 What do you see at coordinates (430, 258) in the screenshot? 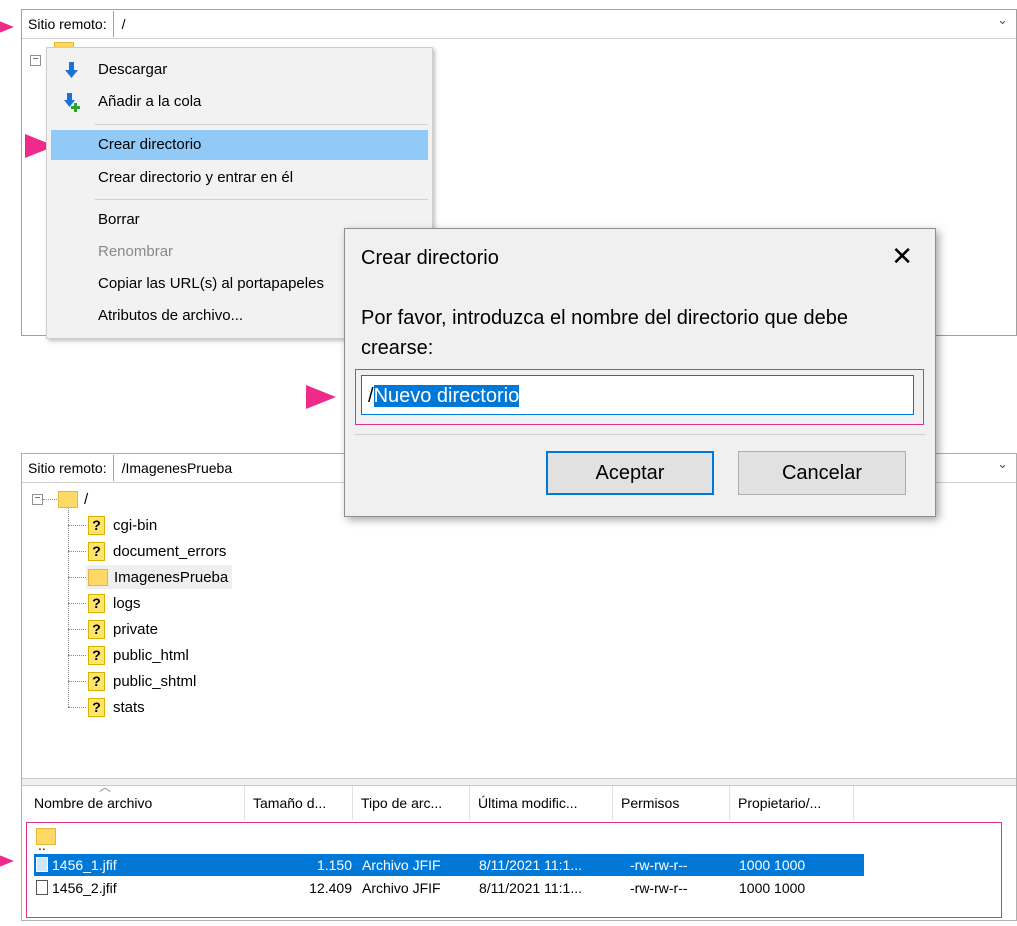
I see `dialog-title: Crear directorio` at bounding box center [430, 258].